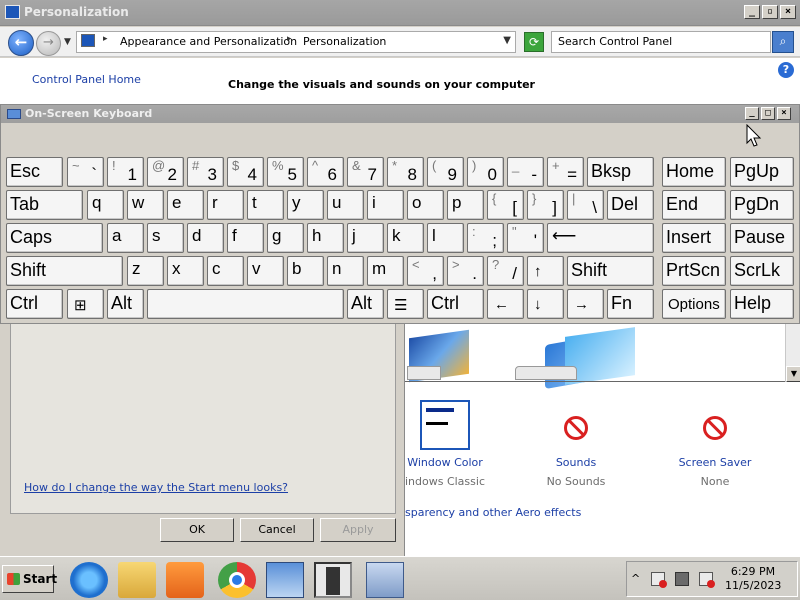 Image resolution: width=800 pixels, height=600 pixels. I want to click on refresh-button: ⟳, so click(534, 42).